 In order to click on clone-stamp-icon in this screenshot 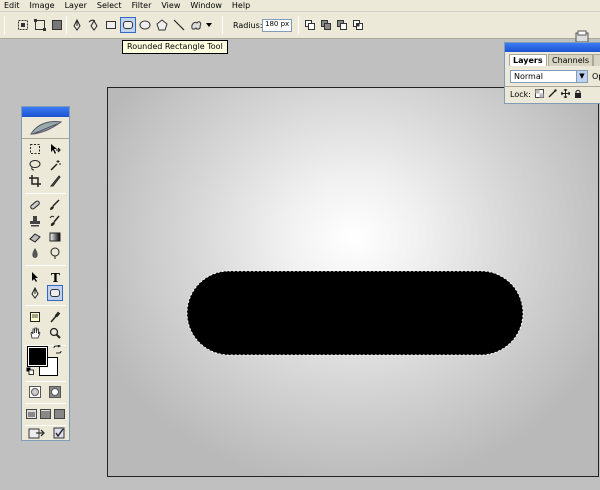, I will do `click(35, 221)`.